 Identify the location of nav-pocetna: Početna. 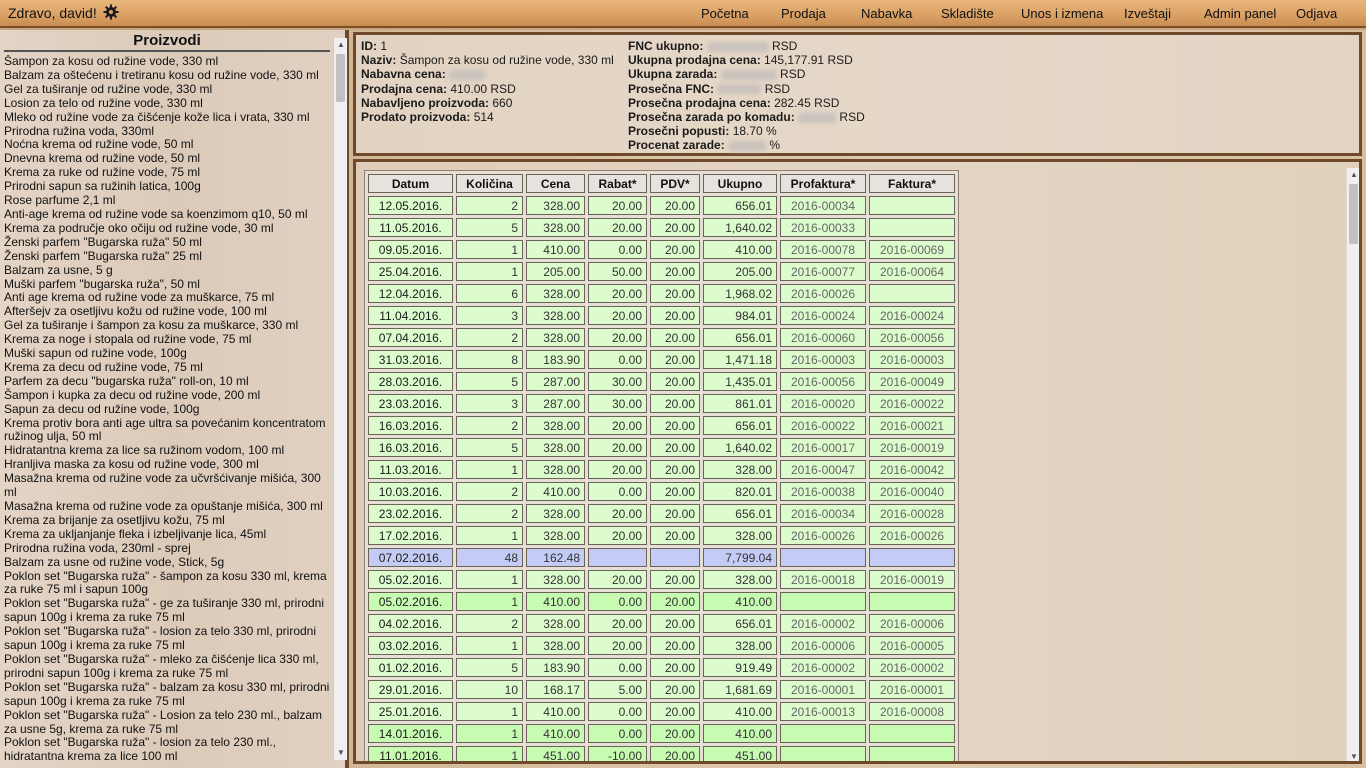
(725, 13).